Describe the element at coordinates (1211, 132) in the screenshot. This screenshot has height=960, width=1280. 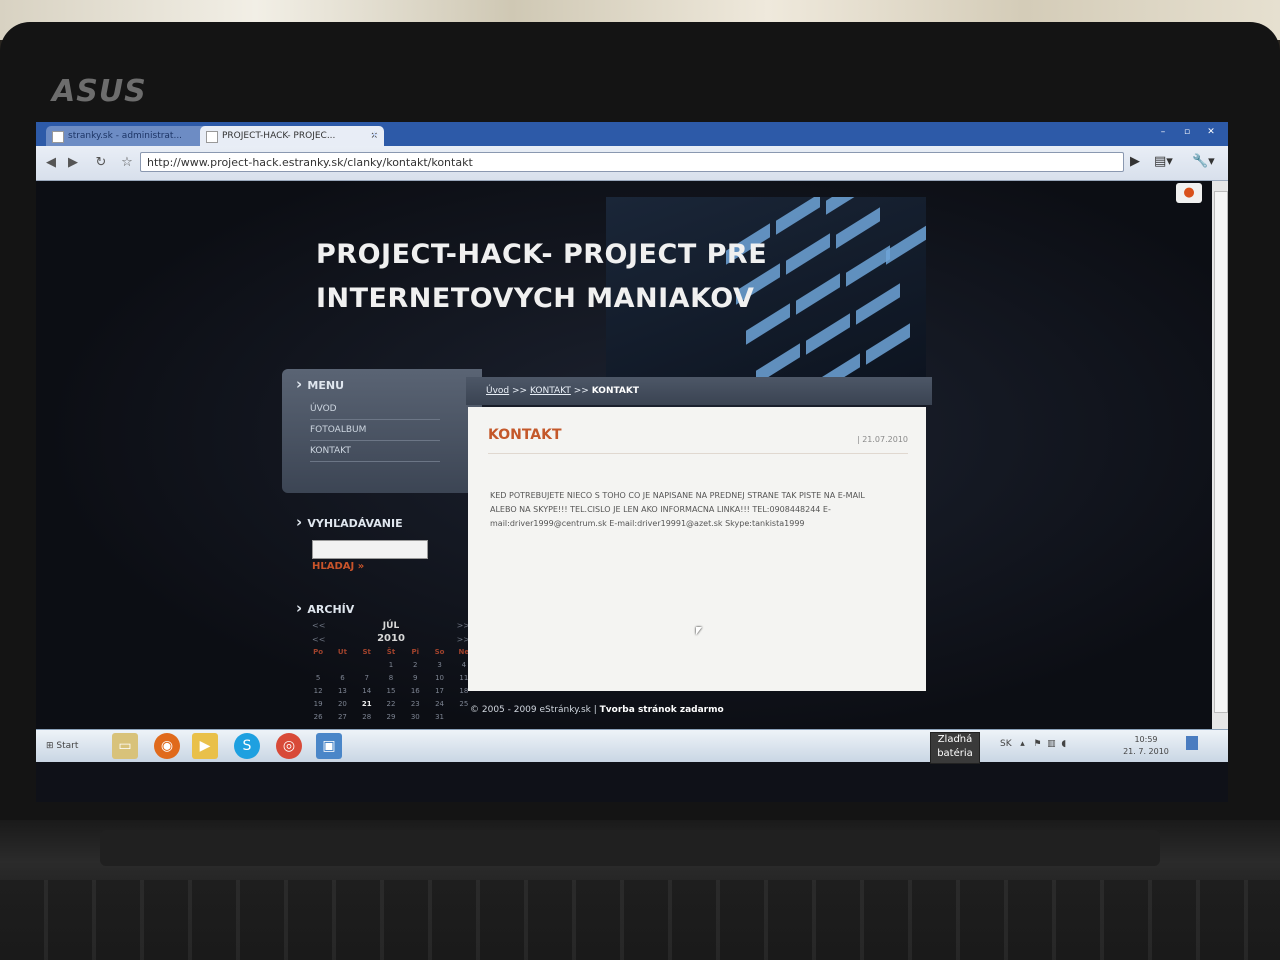
I see `close-window-icon: ✕` at that location.